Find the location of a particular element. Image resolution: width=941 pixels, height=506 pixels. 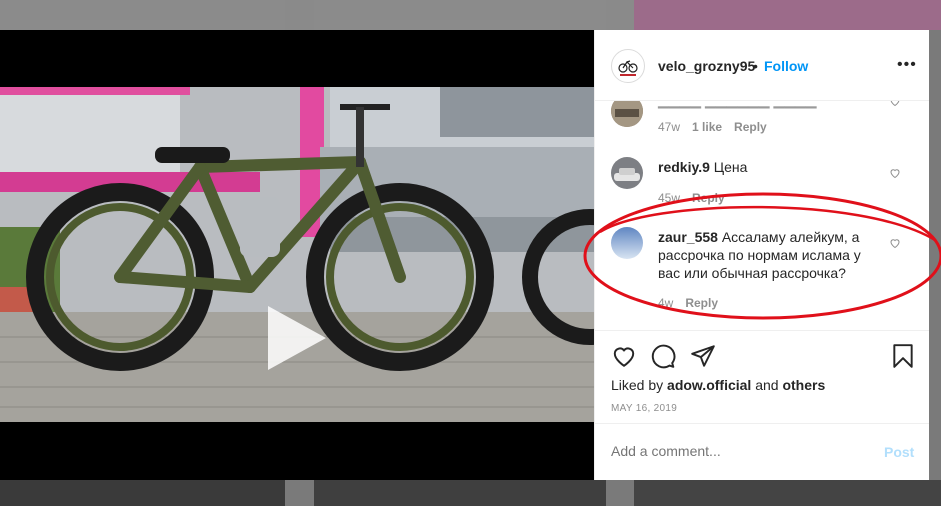

comment-likes: 1 like is located at coordinates (707, 127).